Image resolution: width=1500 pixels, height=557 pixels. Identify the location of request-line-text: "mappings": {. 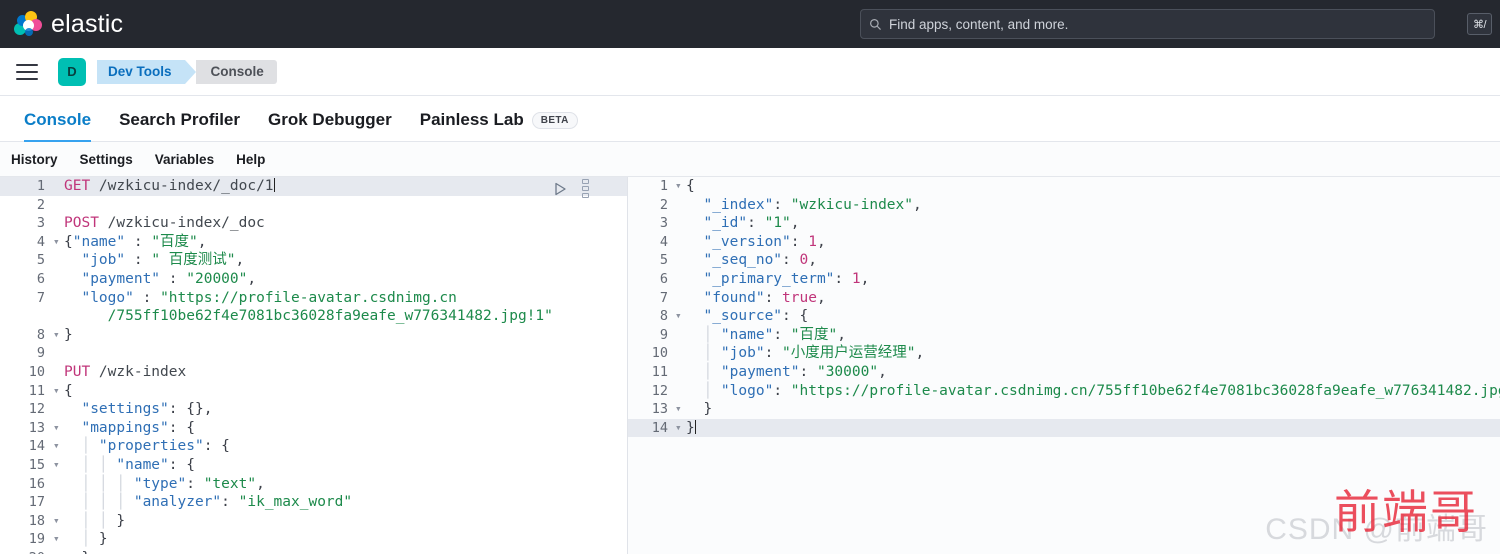
(138, 427).